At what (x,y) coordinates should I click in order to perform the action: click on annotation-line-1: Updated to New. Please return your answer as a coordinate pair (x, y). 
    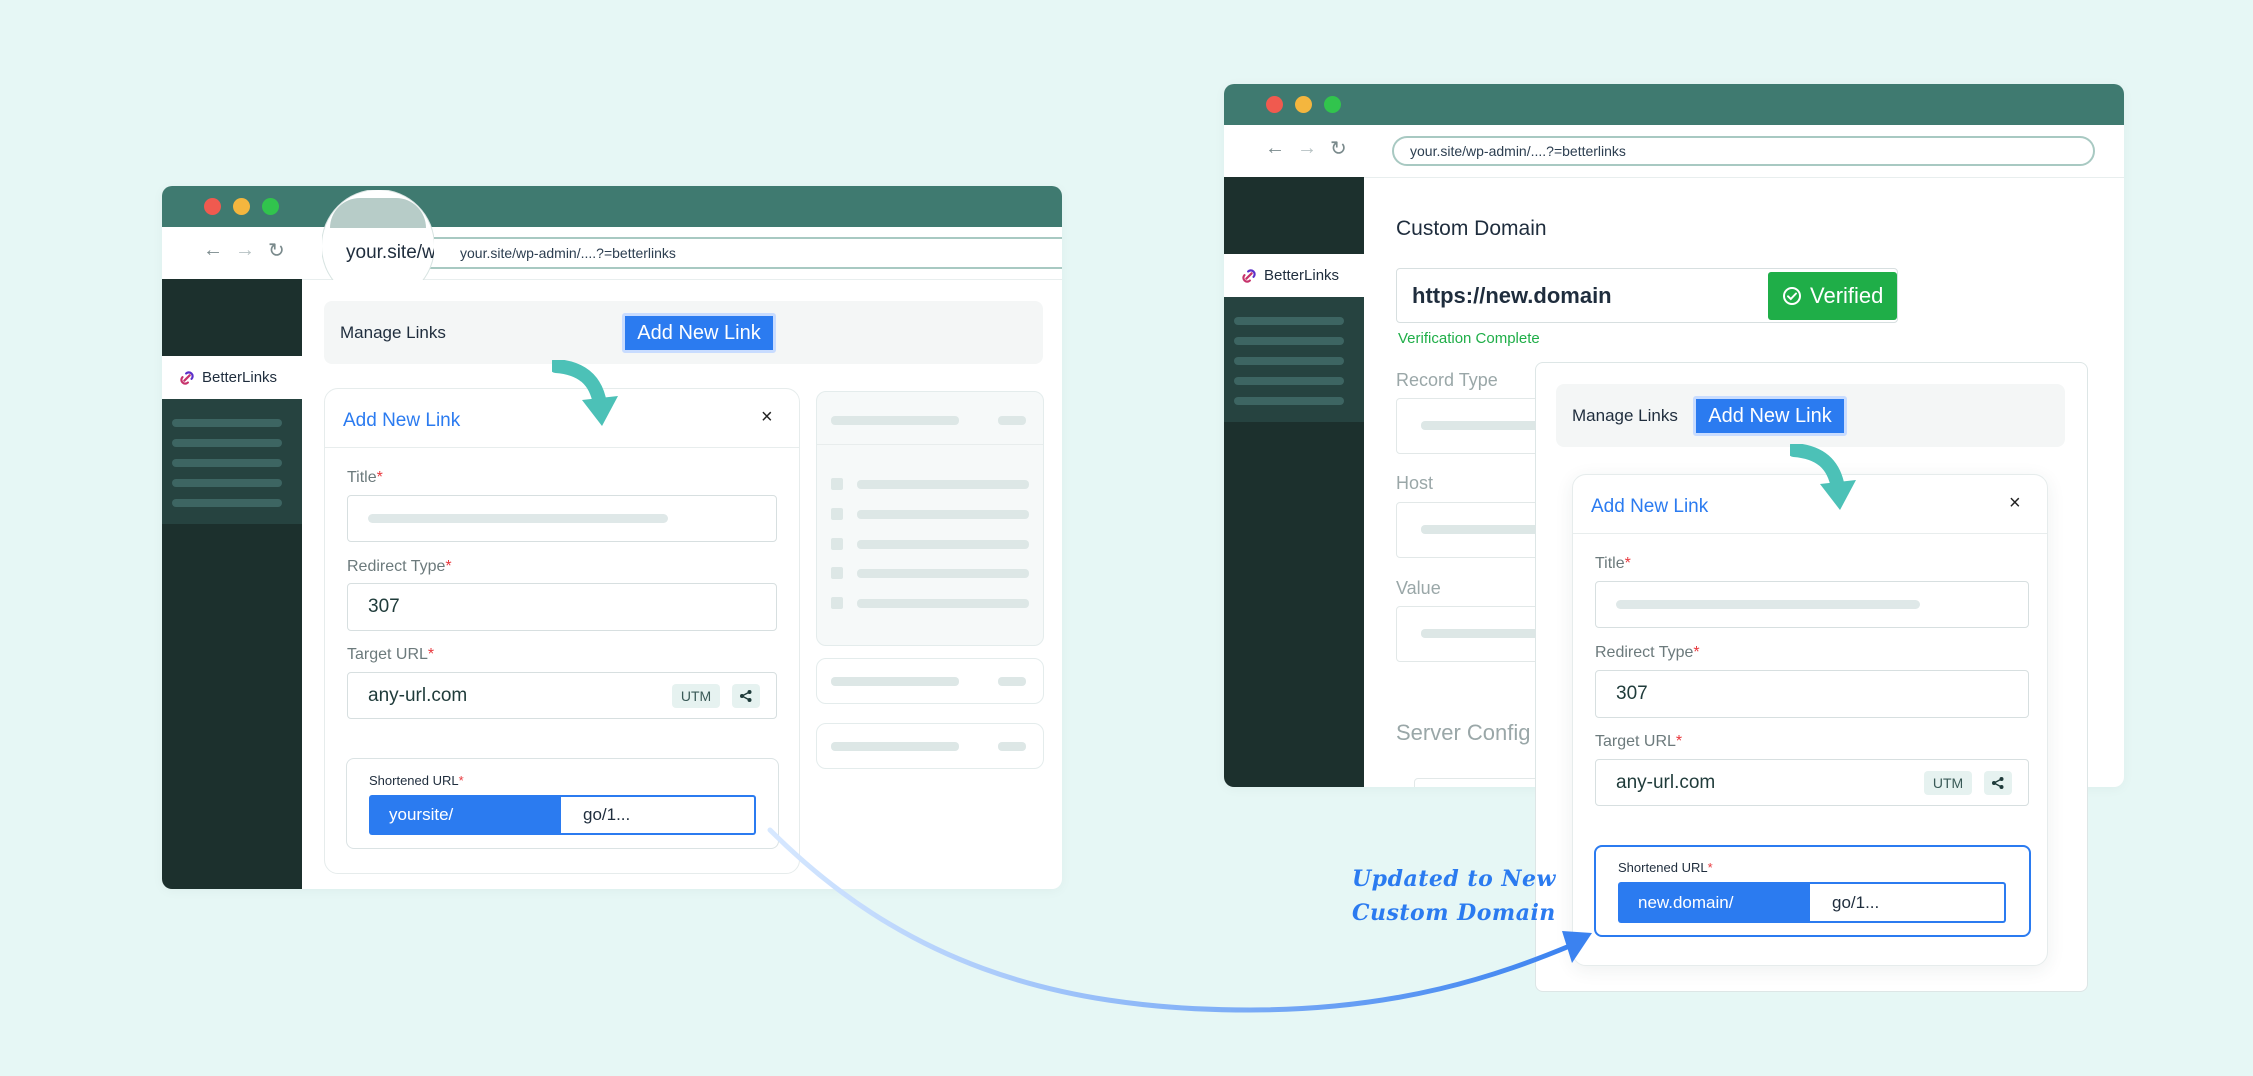
    Looking at the image, I should click on (1454, 879).